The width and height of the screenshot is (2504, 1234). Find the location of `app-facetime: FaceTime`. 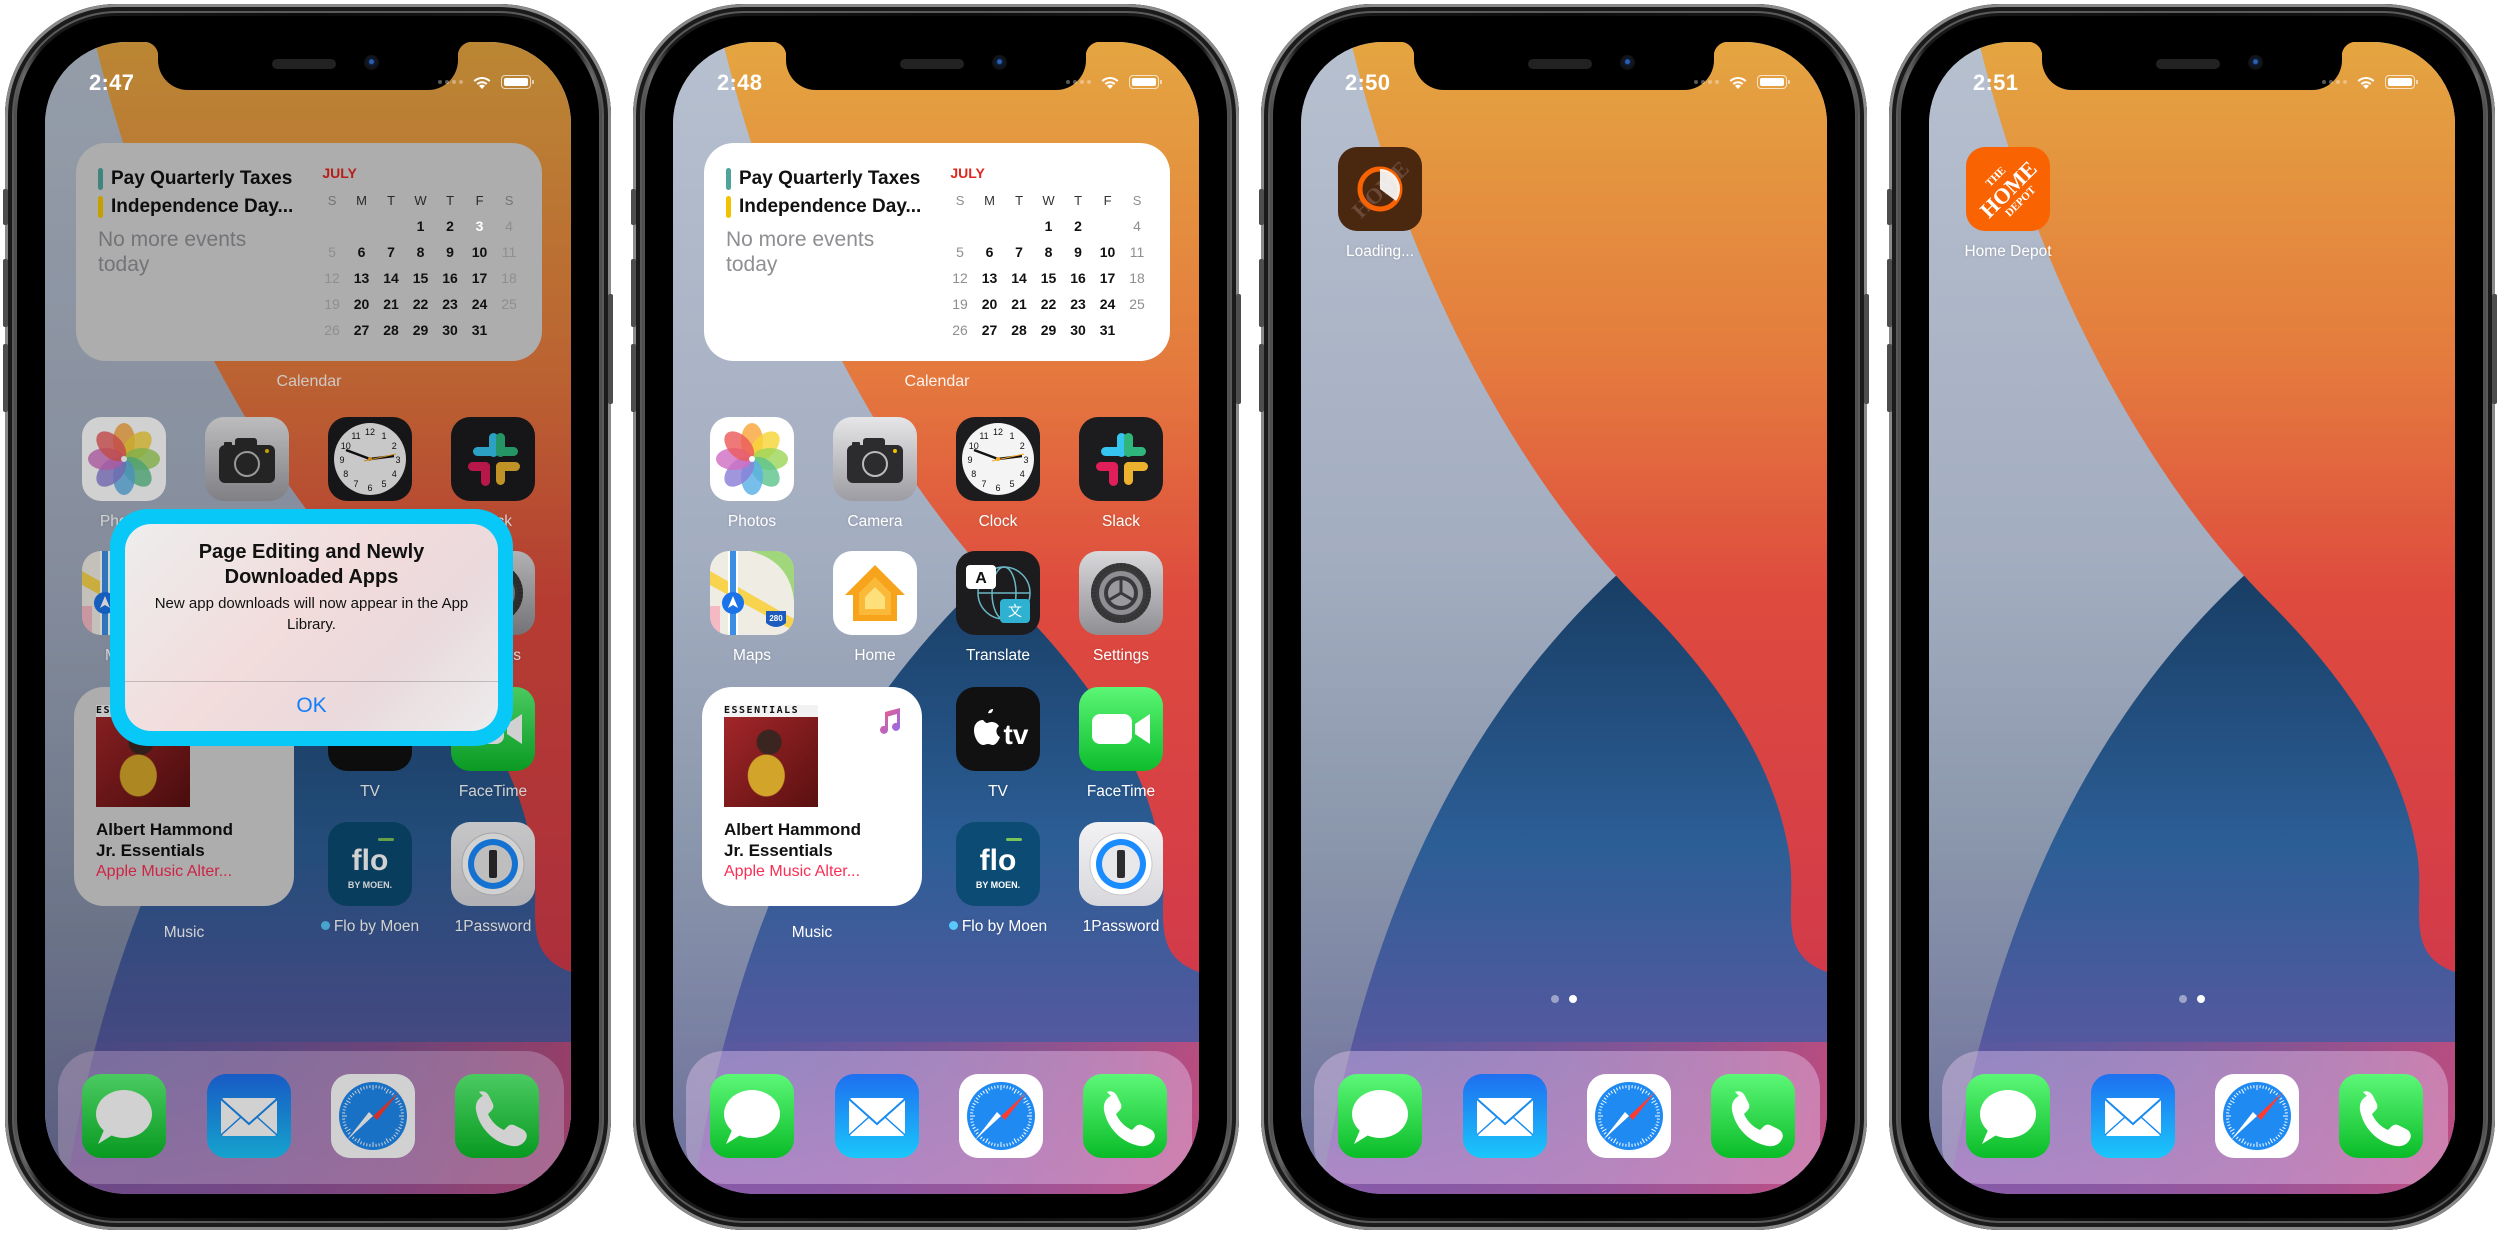

app-facetime: FaceTime is located at coordinates (1121, 744).